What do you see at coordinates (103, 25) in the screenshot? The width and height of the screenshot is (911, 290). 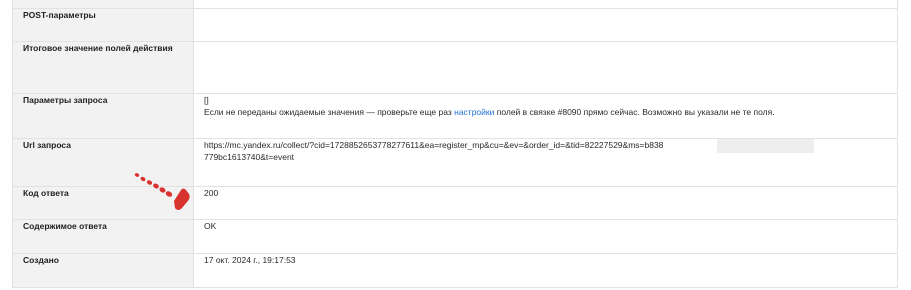 I see `post-params-label: POST-параметры` at bounding box center [103, 25].